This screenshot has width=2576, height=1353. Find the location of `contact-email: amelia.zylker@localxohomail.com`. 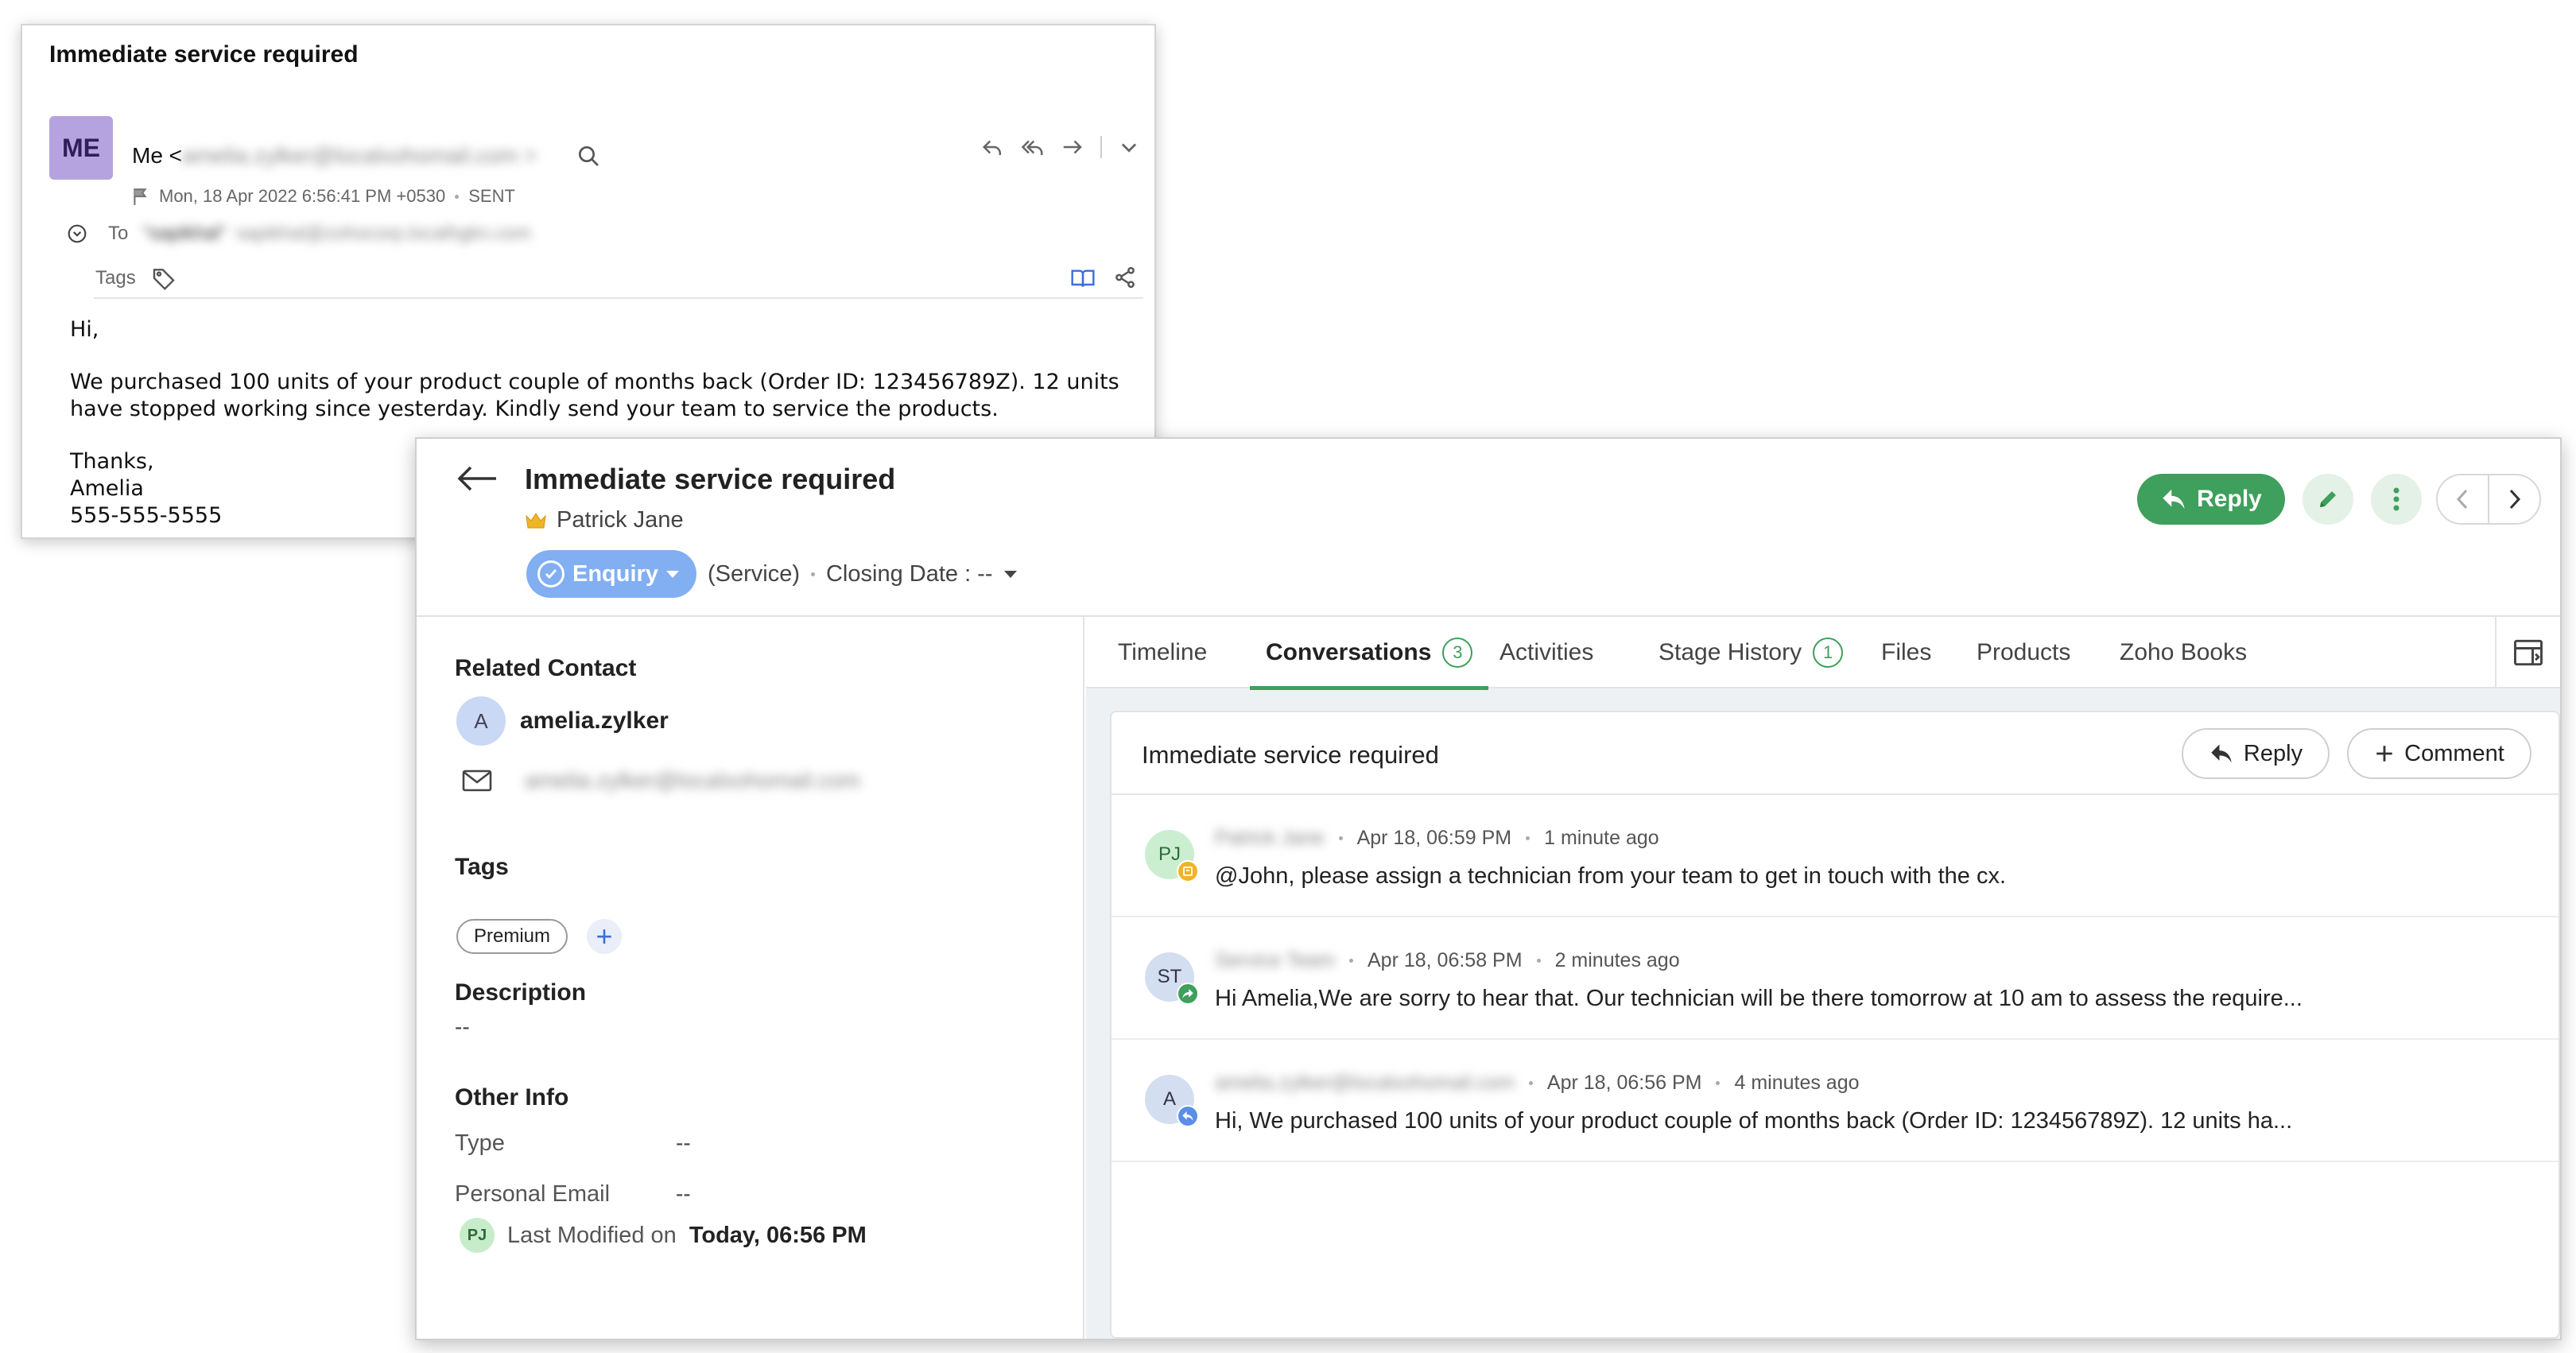

contact-email: amelia.zylker@localxohomail.com is located at coordinates (692, 781).